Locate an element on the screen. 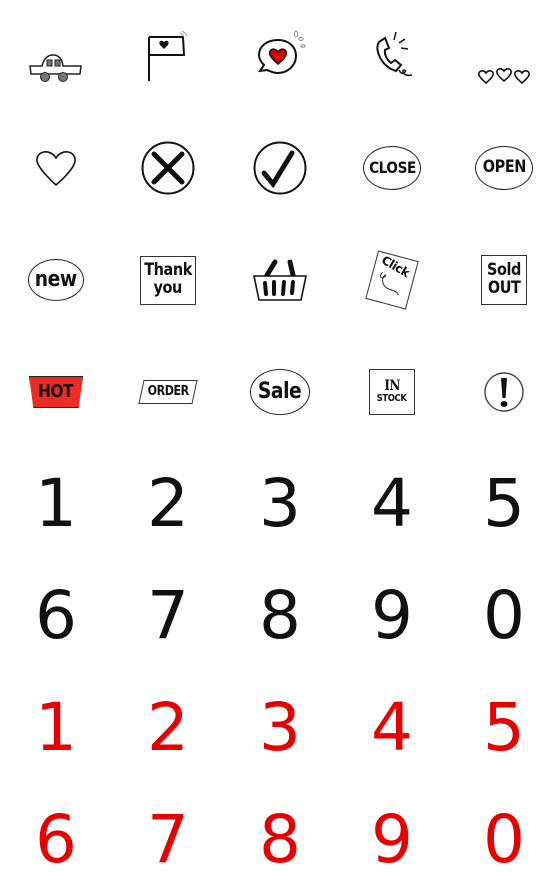  sticker-car is located at coordinates (56, 56).